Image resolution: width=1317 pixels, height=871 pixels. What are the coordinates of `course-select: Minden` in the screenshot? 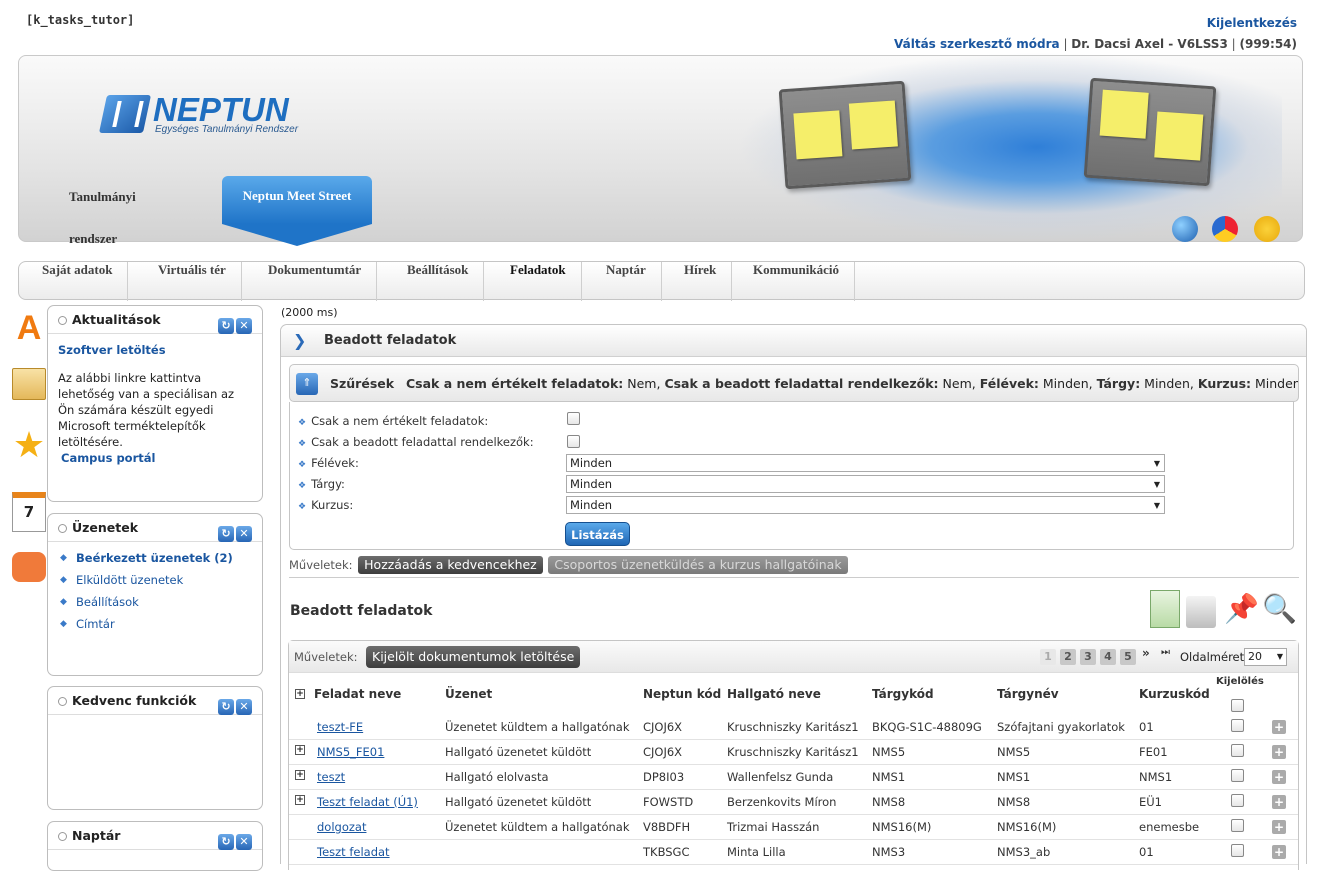 It's located at (865, 505).